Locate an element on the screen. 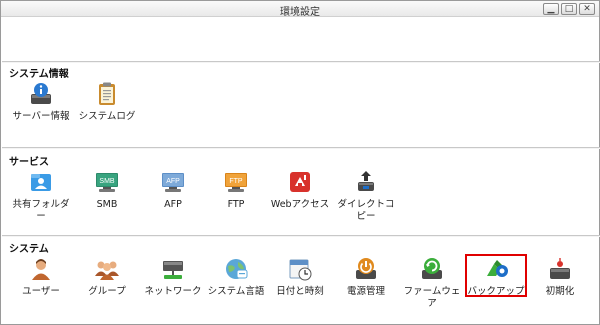  item-web-access: Webアクセス is located at coordinates (300, 190).